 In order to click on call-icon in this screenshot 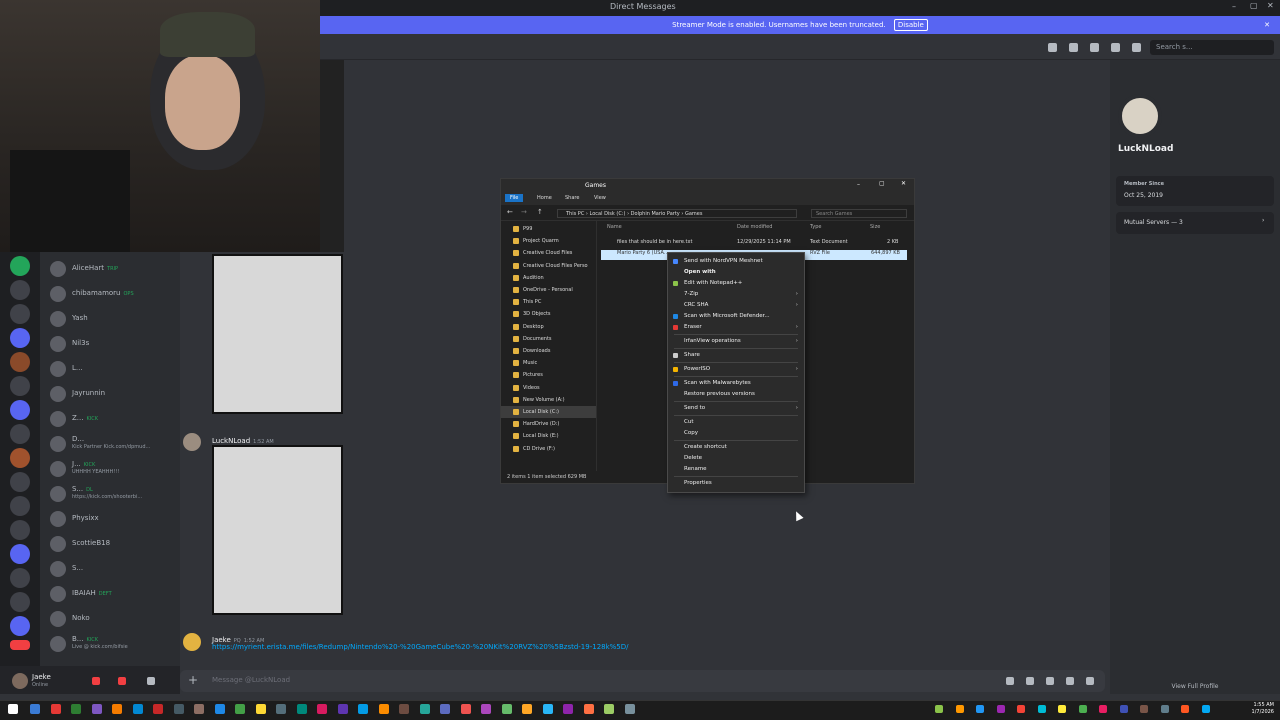, I will do `click(1052, 47)`.